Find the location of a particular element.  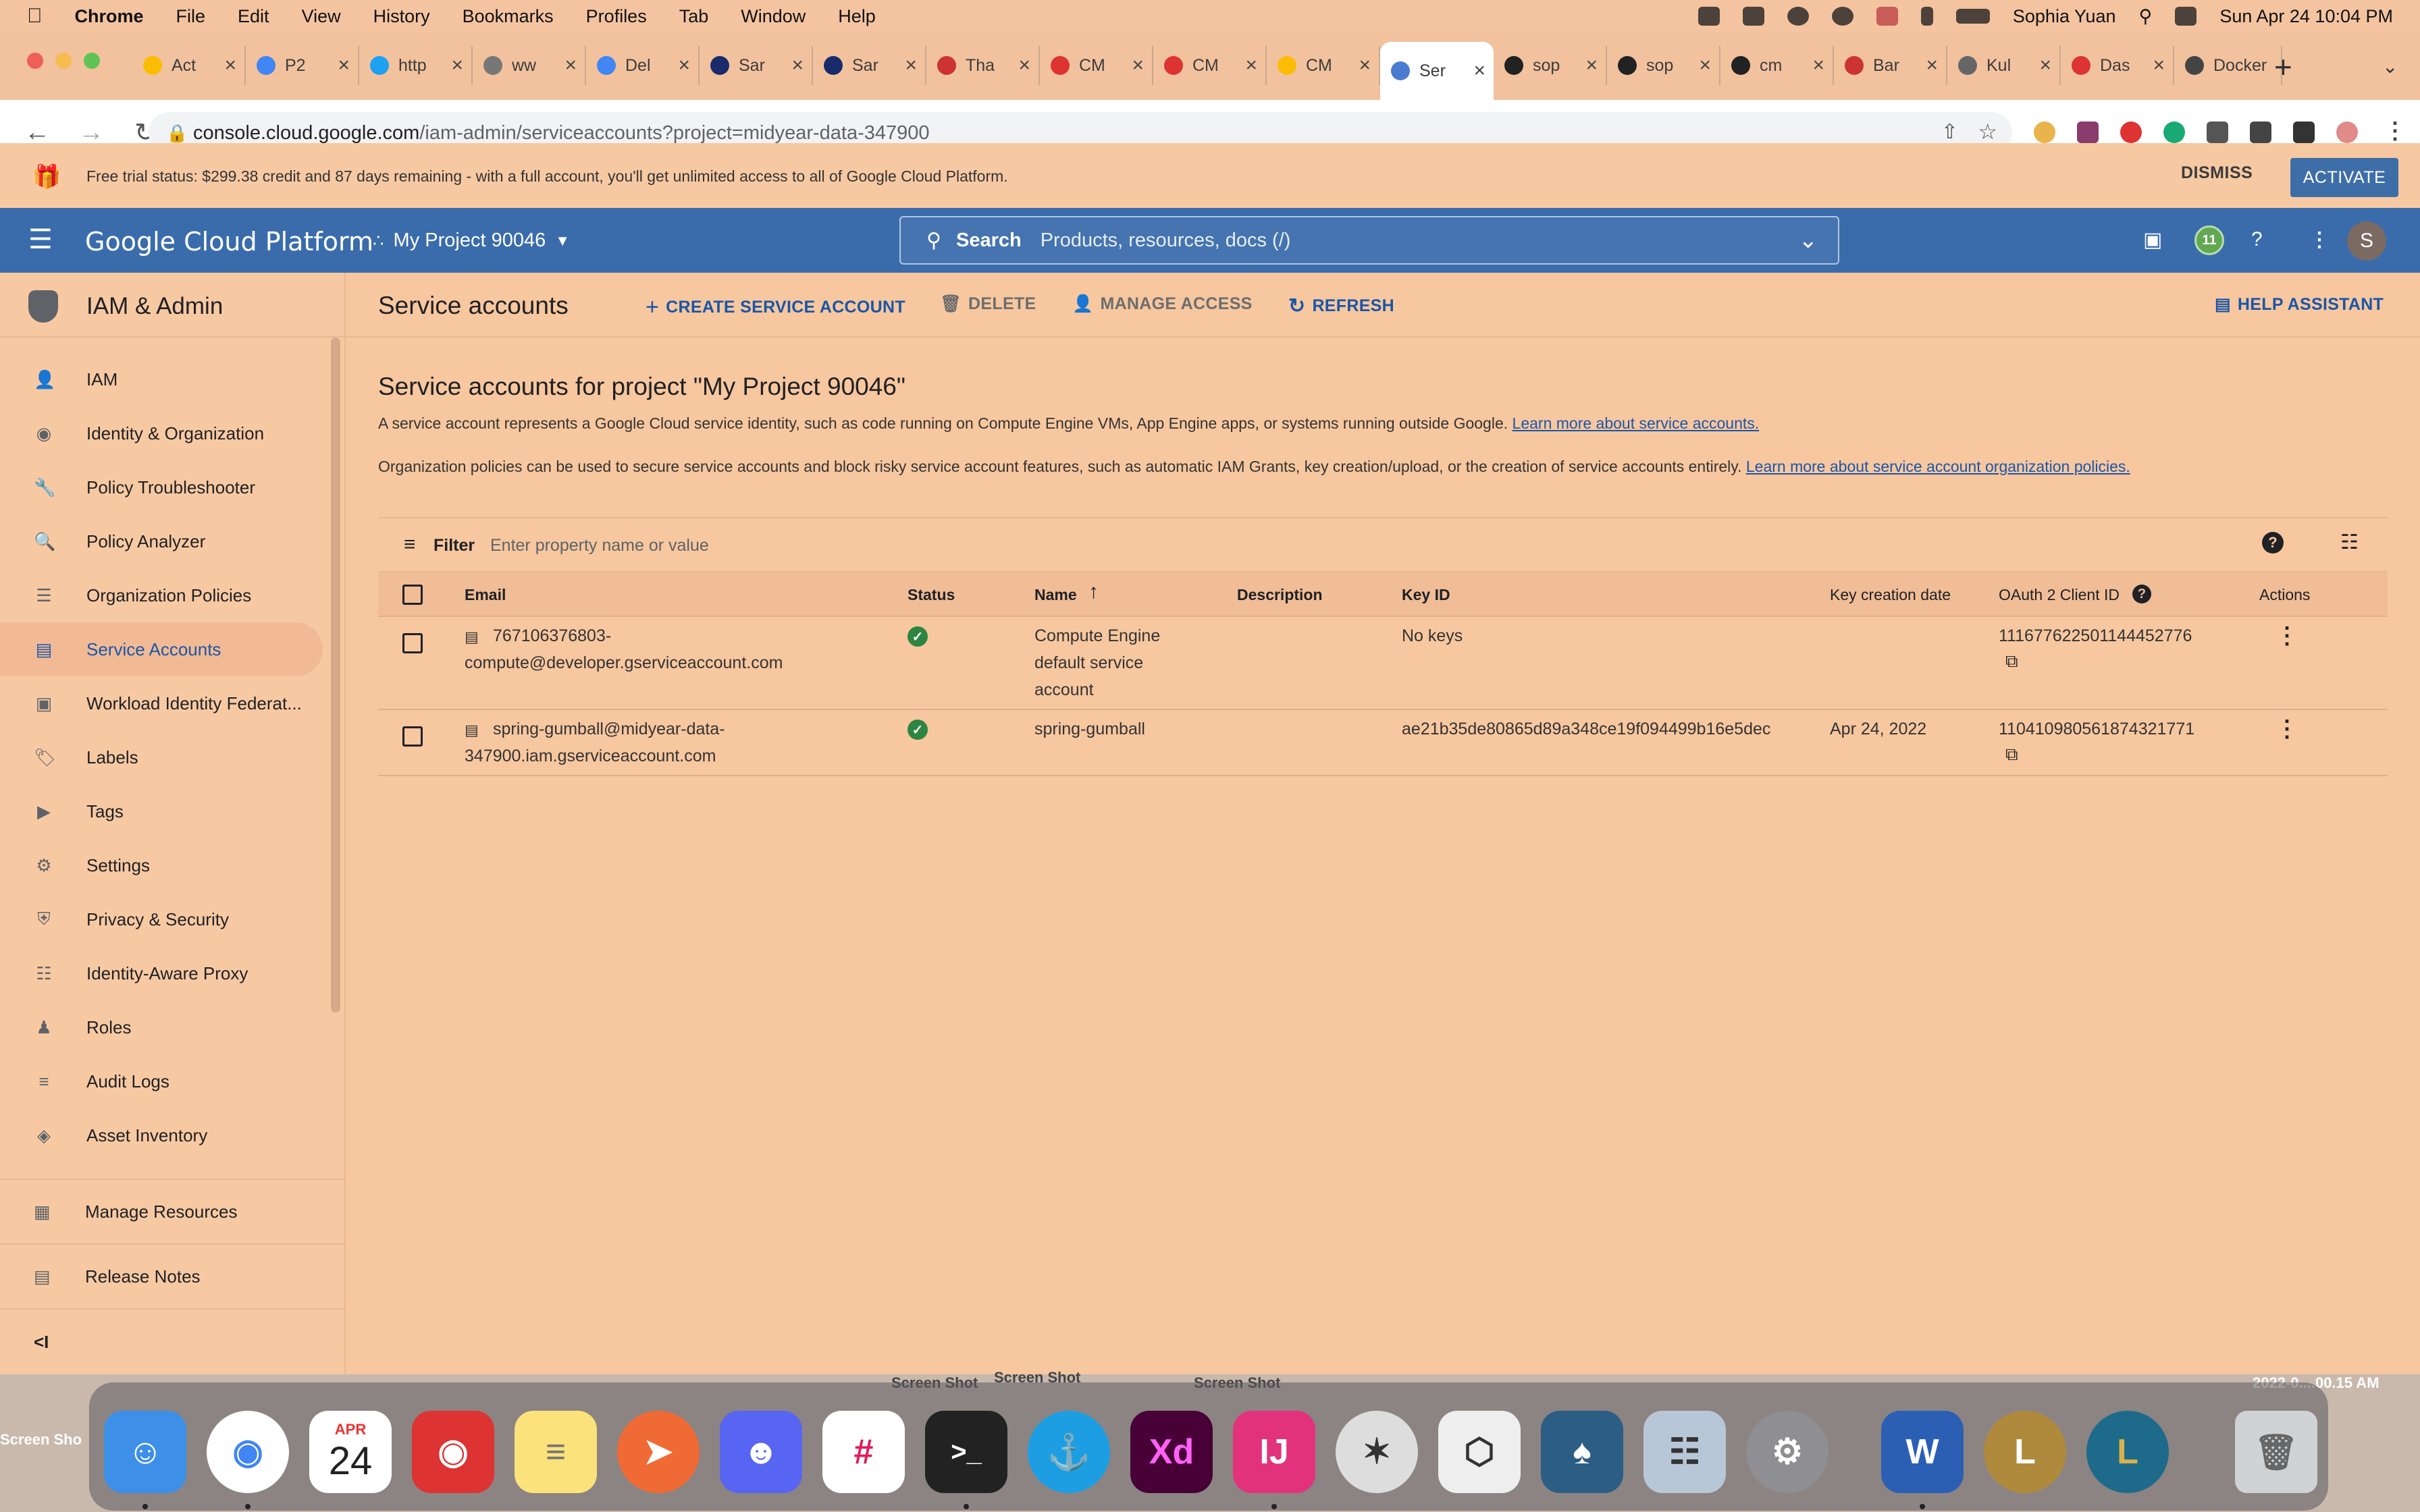

col-status: Status is located at coordinates (931, 595).